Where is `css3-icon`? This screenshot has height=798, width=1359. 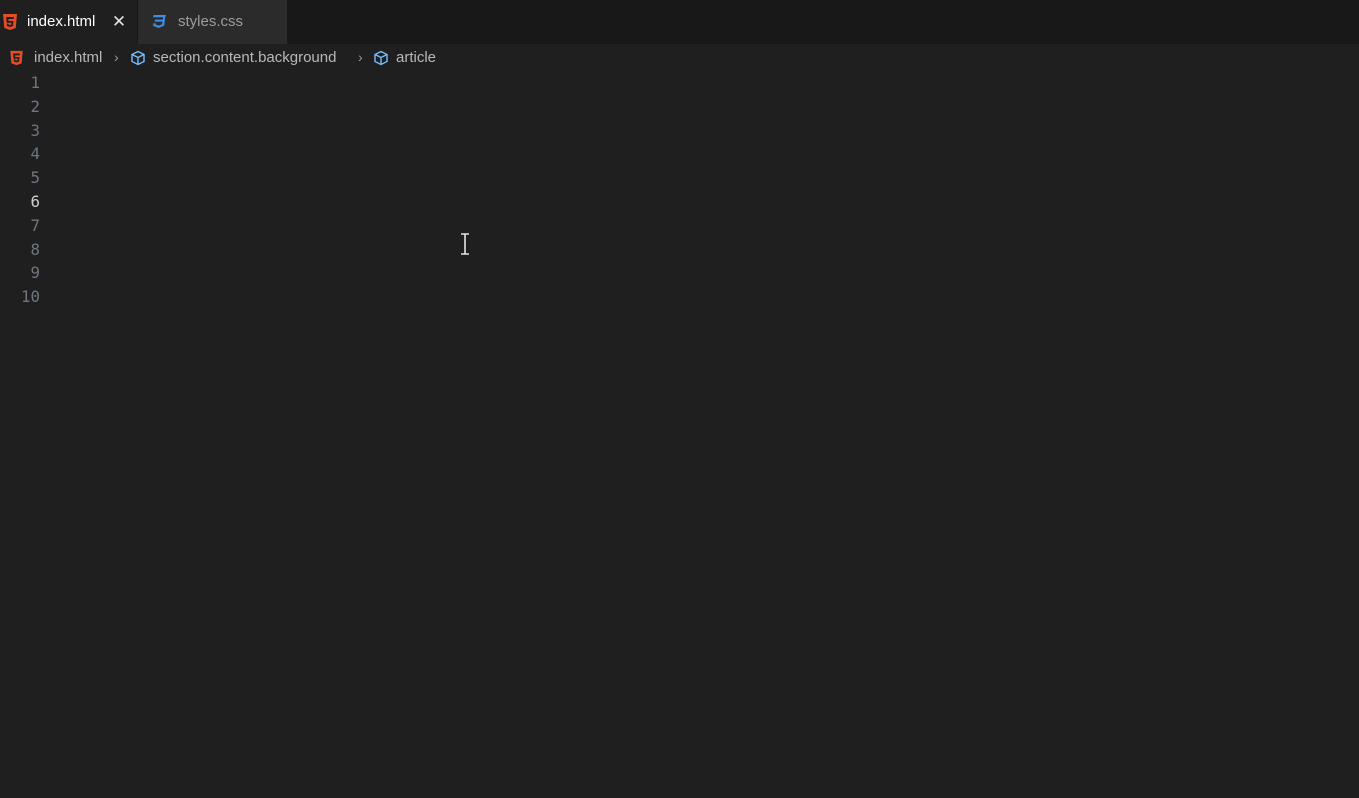 css3-icon is located at coordinates (159, 21).